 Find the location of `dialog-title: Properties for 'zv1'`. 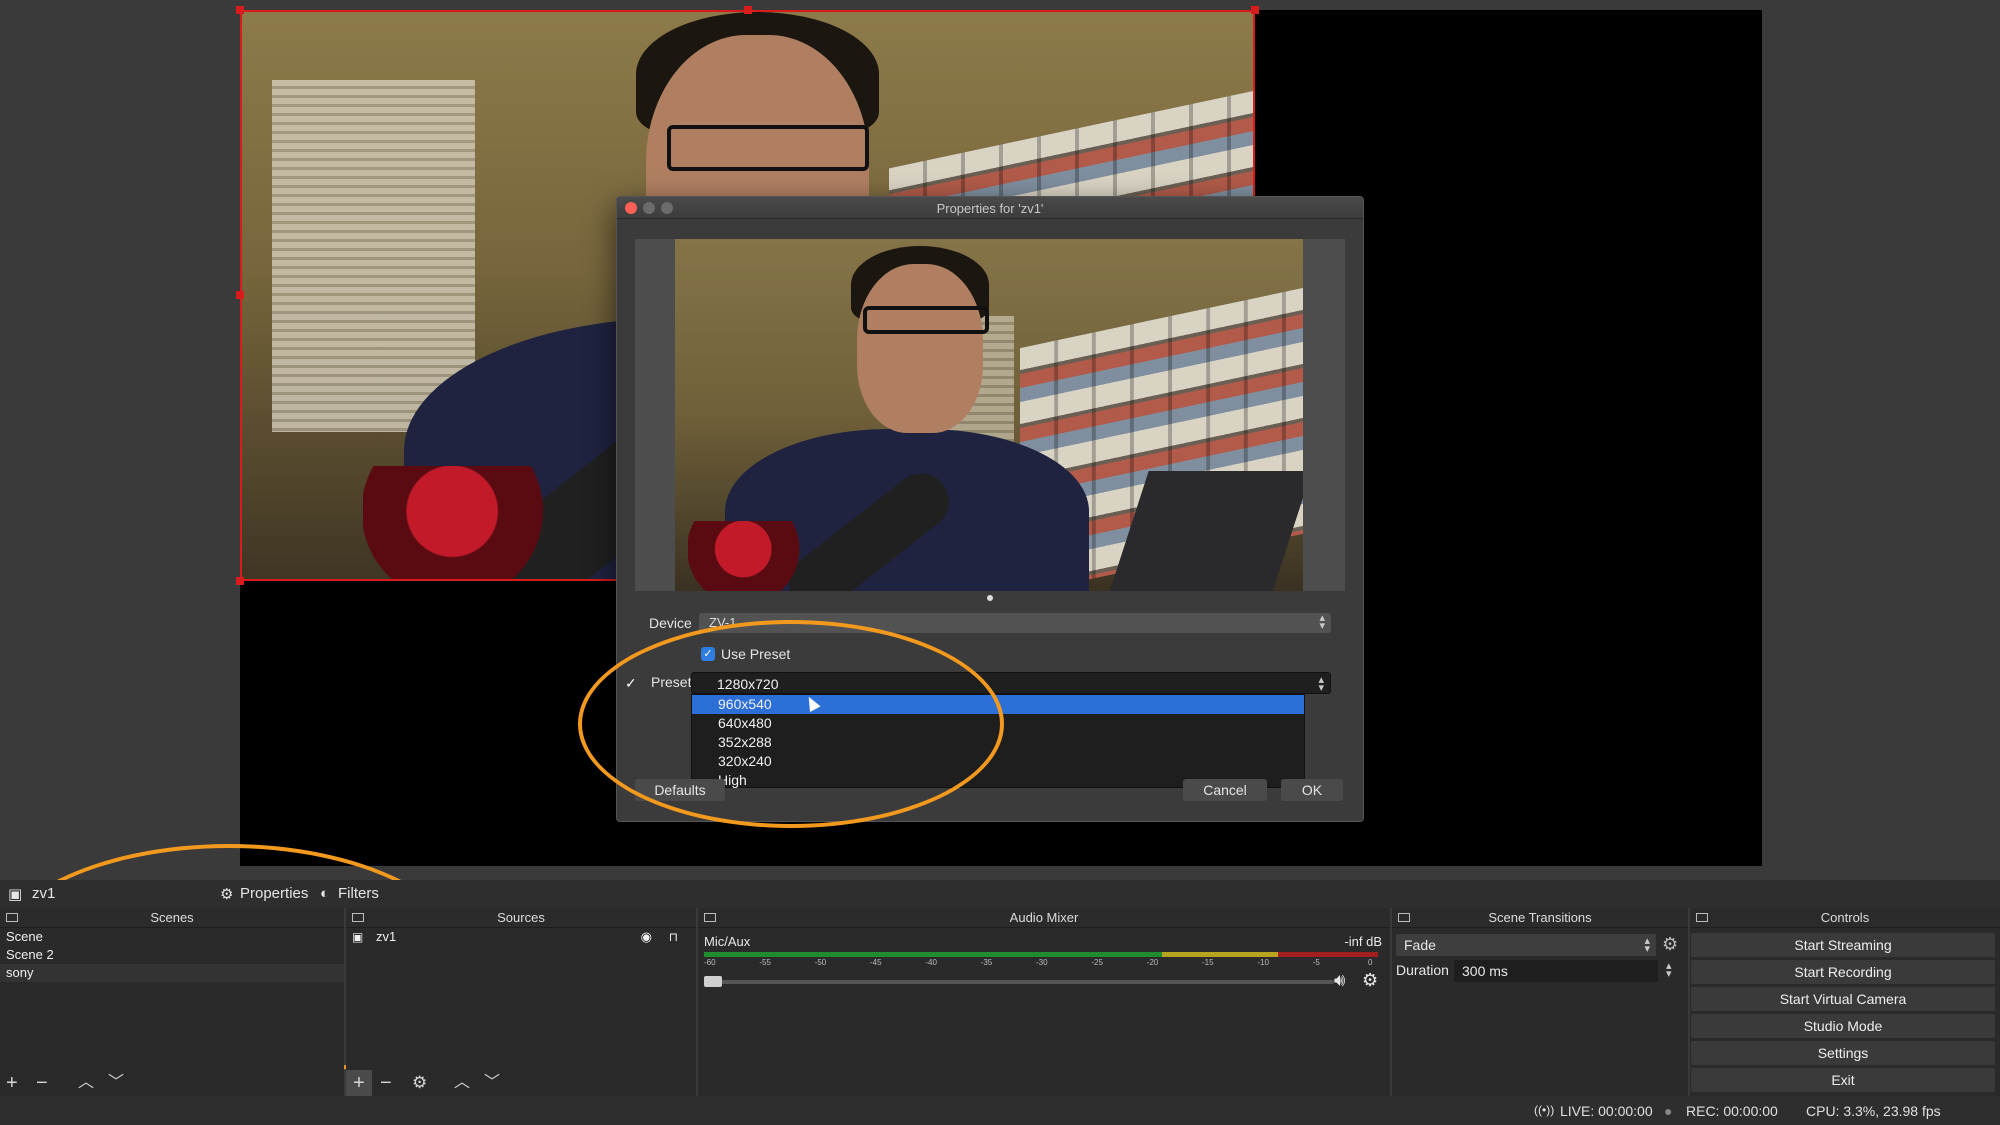

dialog-title: Properties for 'zv1' is located at coordinates (990, 208).